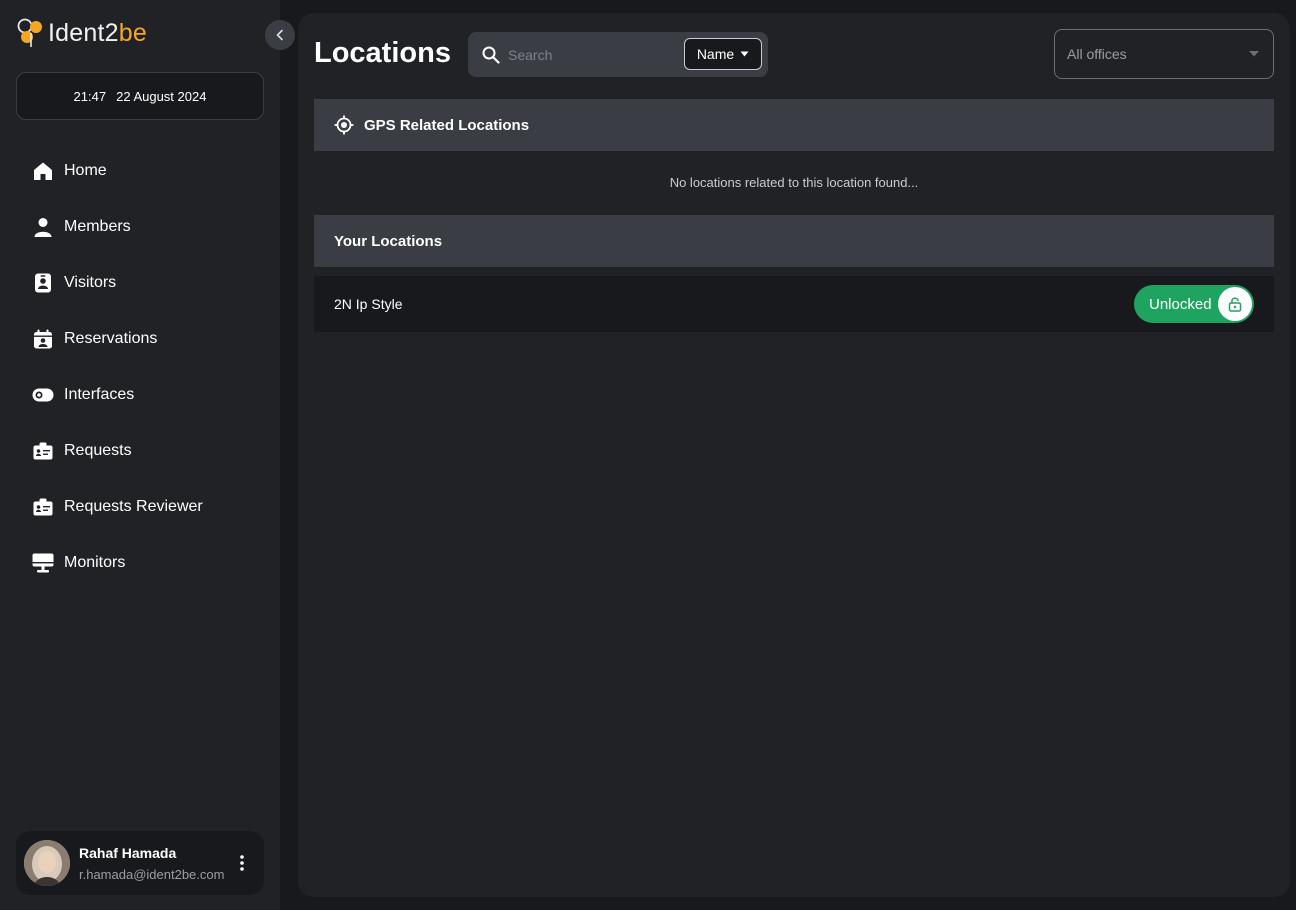  I want to click on unlocked-padlock-icon, so click(1235, 304).